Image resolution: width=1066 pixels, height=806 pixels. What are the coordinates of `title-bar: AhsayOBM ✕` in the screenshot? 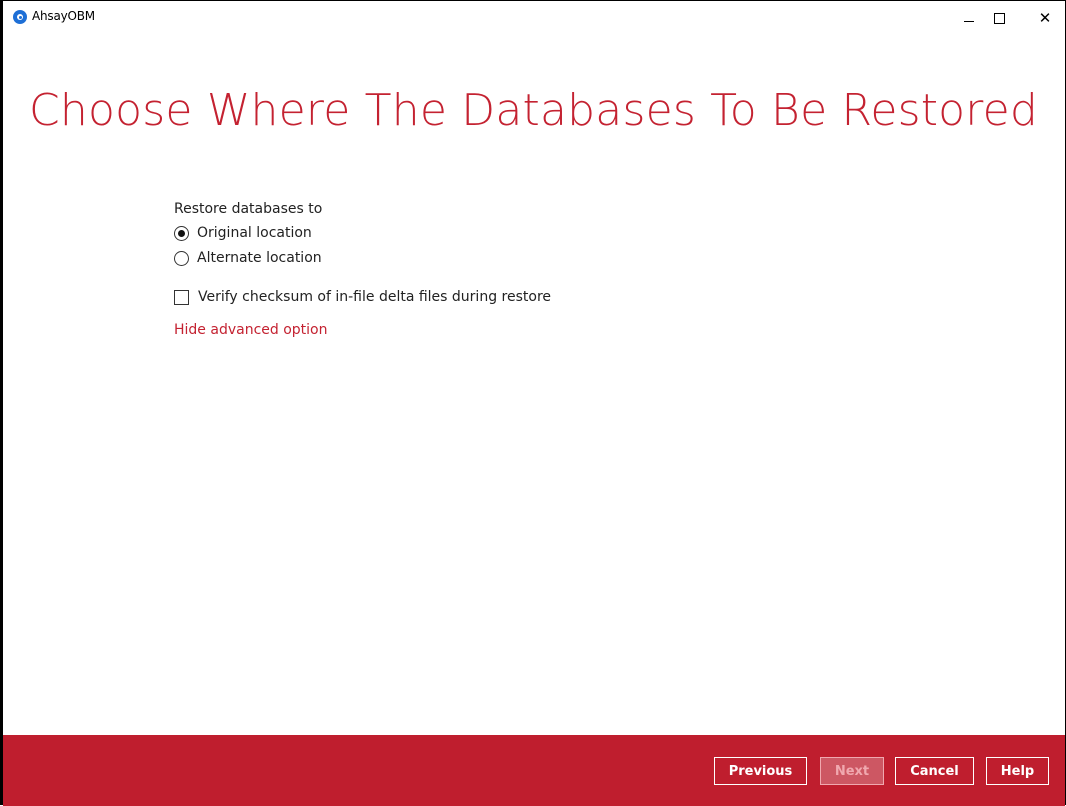 It's located at (534, 17).